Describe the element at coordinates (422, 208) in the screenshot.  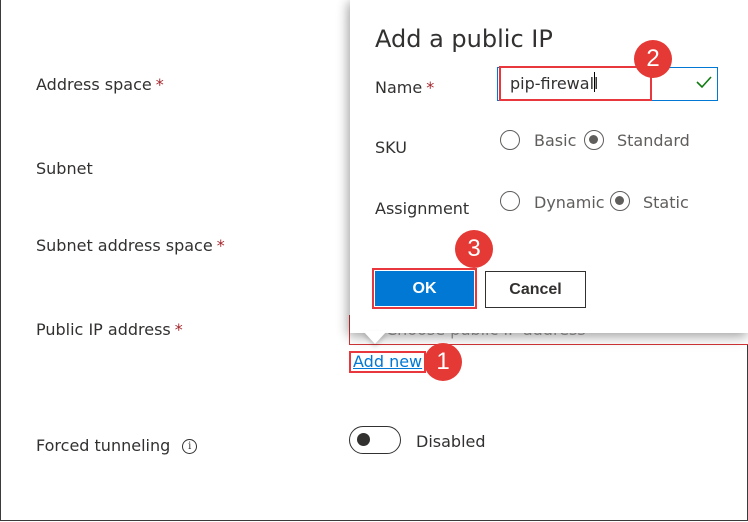
I see `assignment-label: Assignment` at that location.